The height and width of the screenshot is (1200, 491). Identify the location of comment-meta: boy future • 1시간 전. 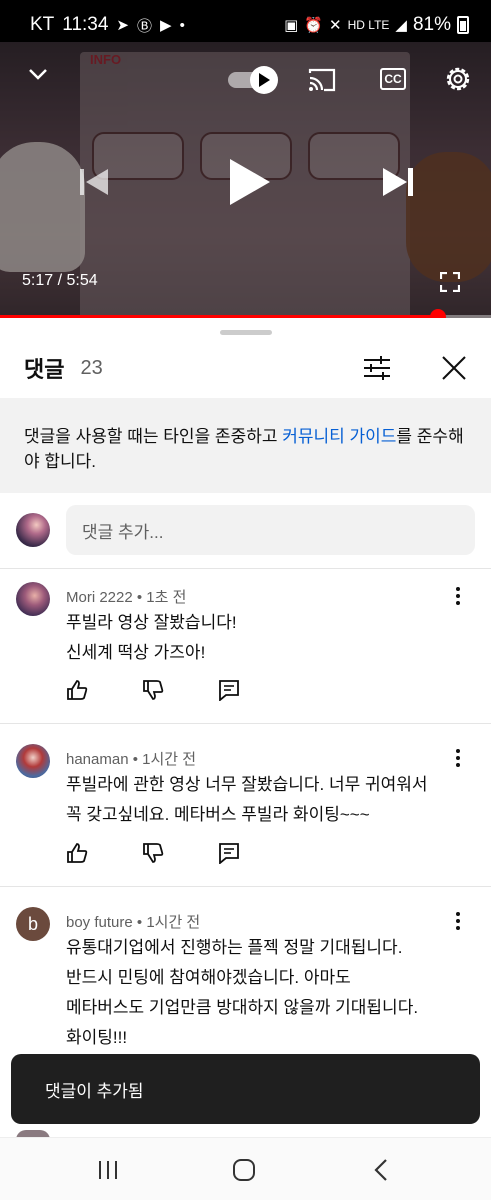
(133, 922).